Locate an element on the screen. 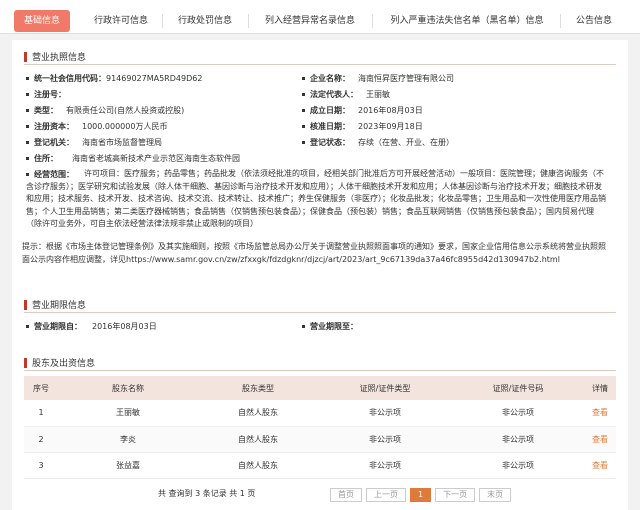 The height and width of the screenshot is (510, 640). pagination: 首页 上一页 1 下一页 末页 is located at coordinates (422, 495).